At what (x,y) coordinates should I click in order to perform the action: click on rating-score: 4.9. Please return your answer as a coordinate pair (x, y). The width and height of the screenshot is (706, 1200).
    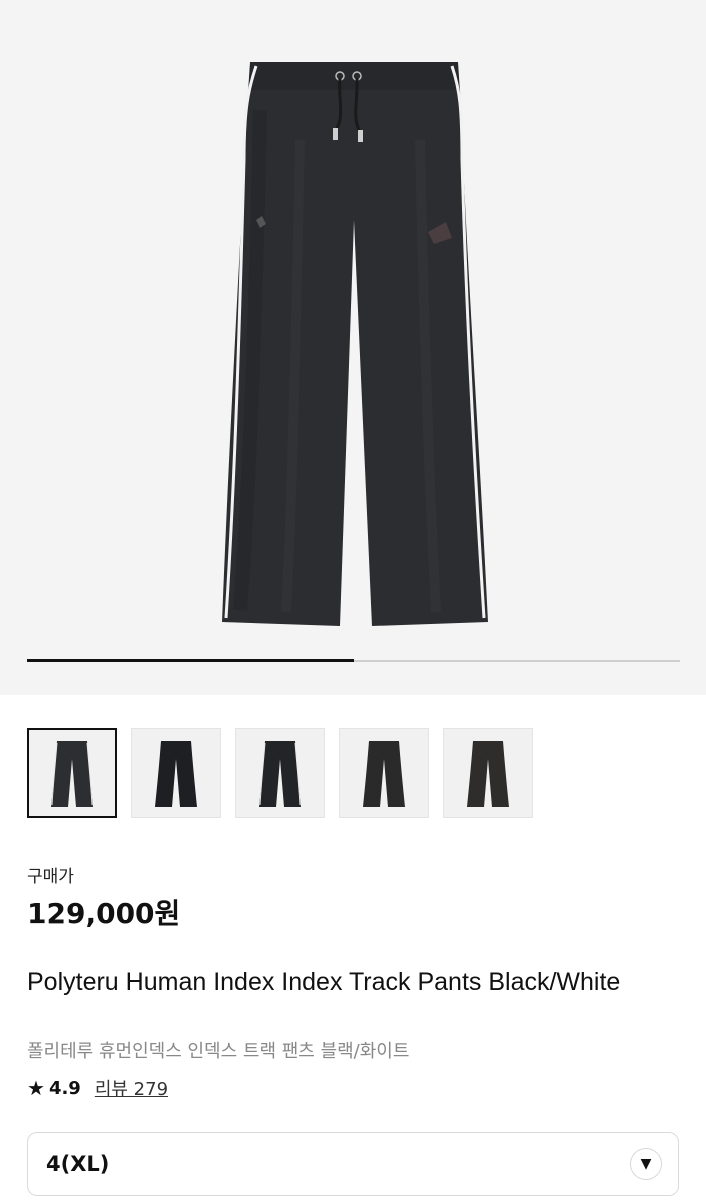
    Looking at the image, I should click on (64, 1088).